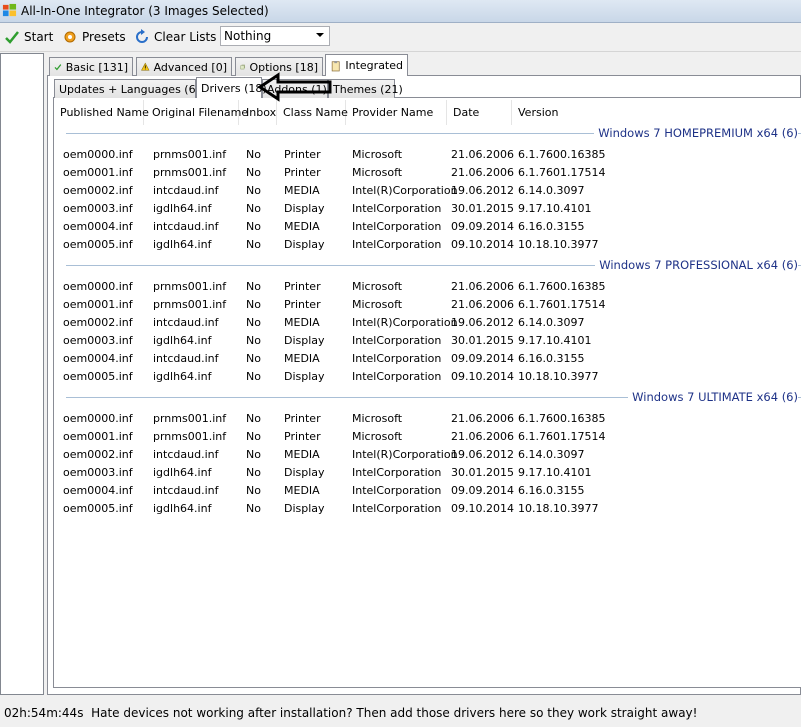 This screenshot has height=727, width=801. Describe the element at coordinates (312, 112) in the screenshot. I see `column-header-class-name: Class Name` at that location.